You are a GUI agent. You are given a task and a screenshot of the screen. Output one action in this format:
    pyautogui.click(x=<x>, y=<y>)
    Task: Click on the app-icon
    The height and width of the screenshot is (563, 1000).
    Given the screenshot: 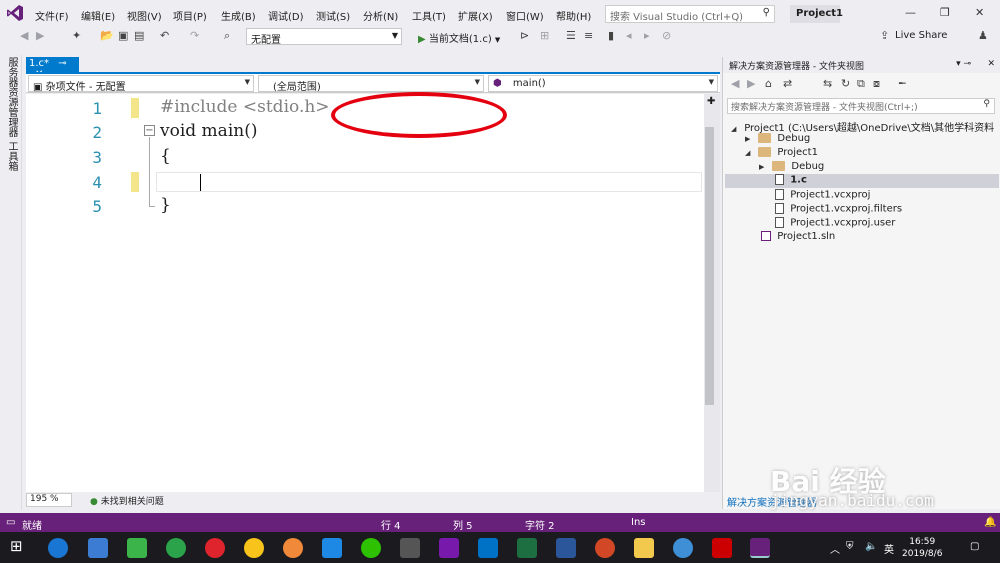 What is the action you would take?
    pyautogui.click(x=293, y=548)
    